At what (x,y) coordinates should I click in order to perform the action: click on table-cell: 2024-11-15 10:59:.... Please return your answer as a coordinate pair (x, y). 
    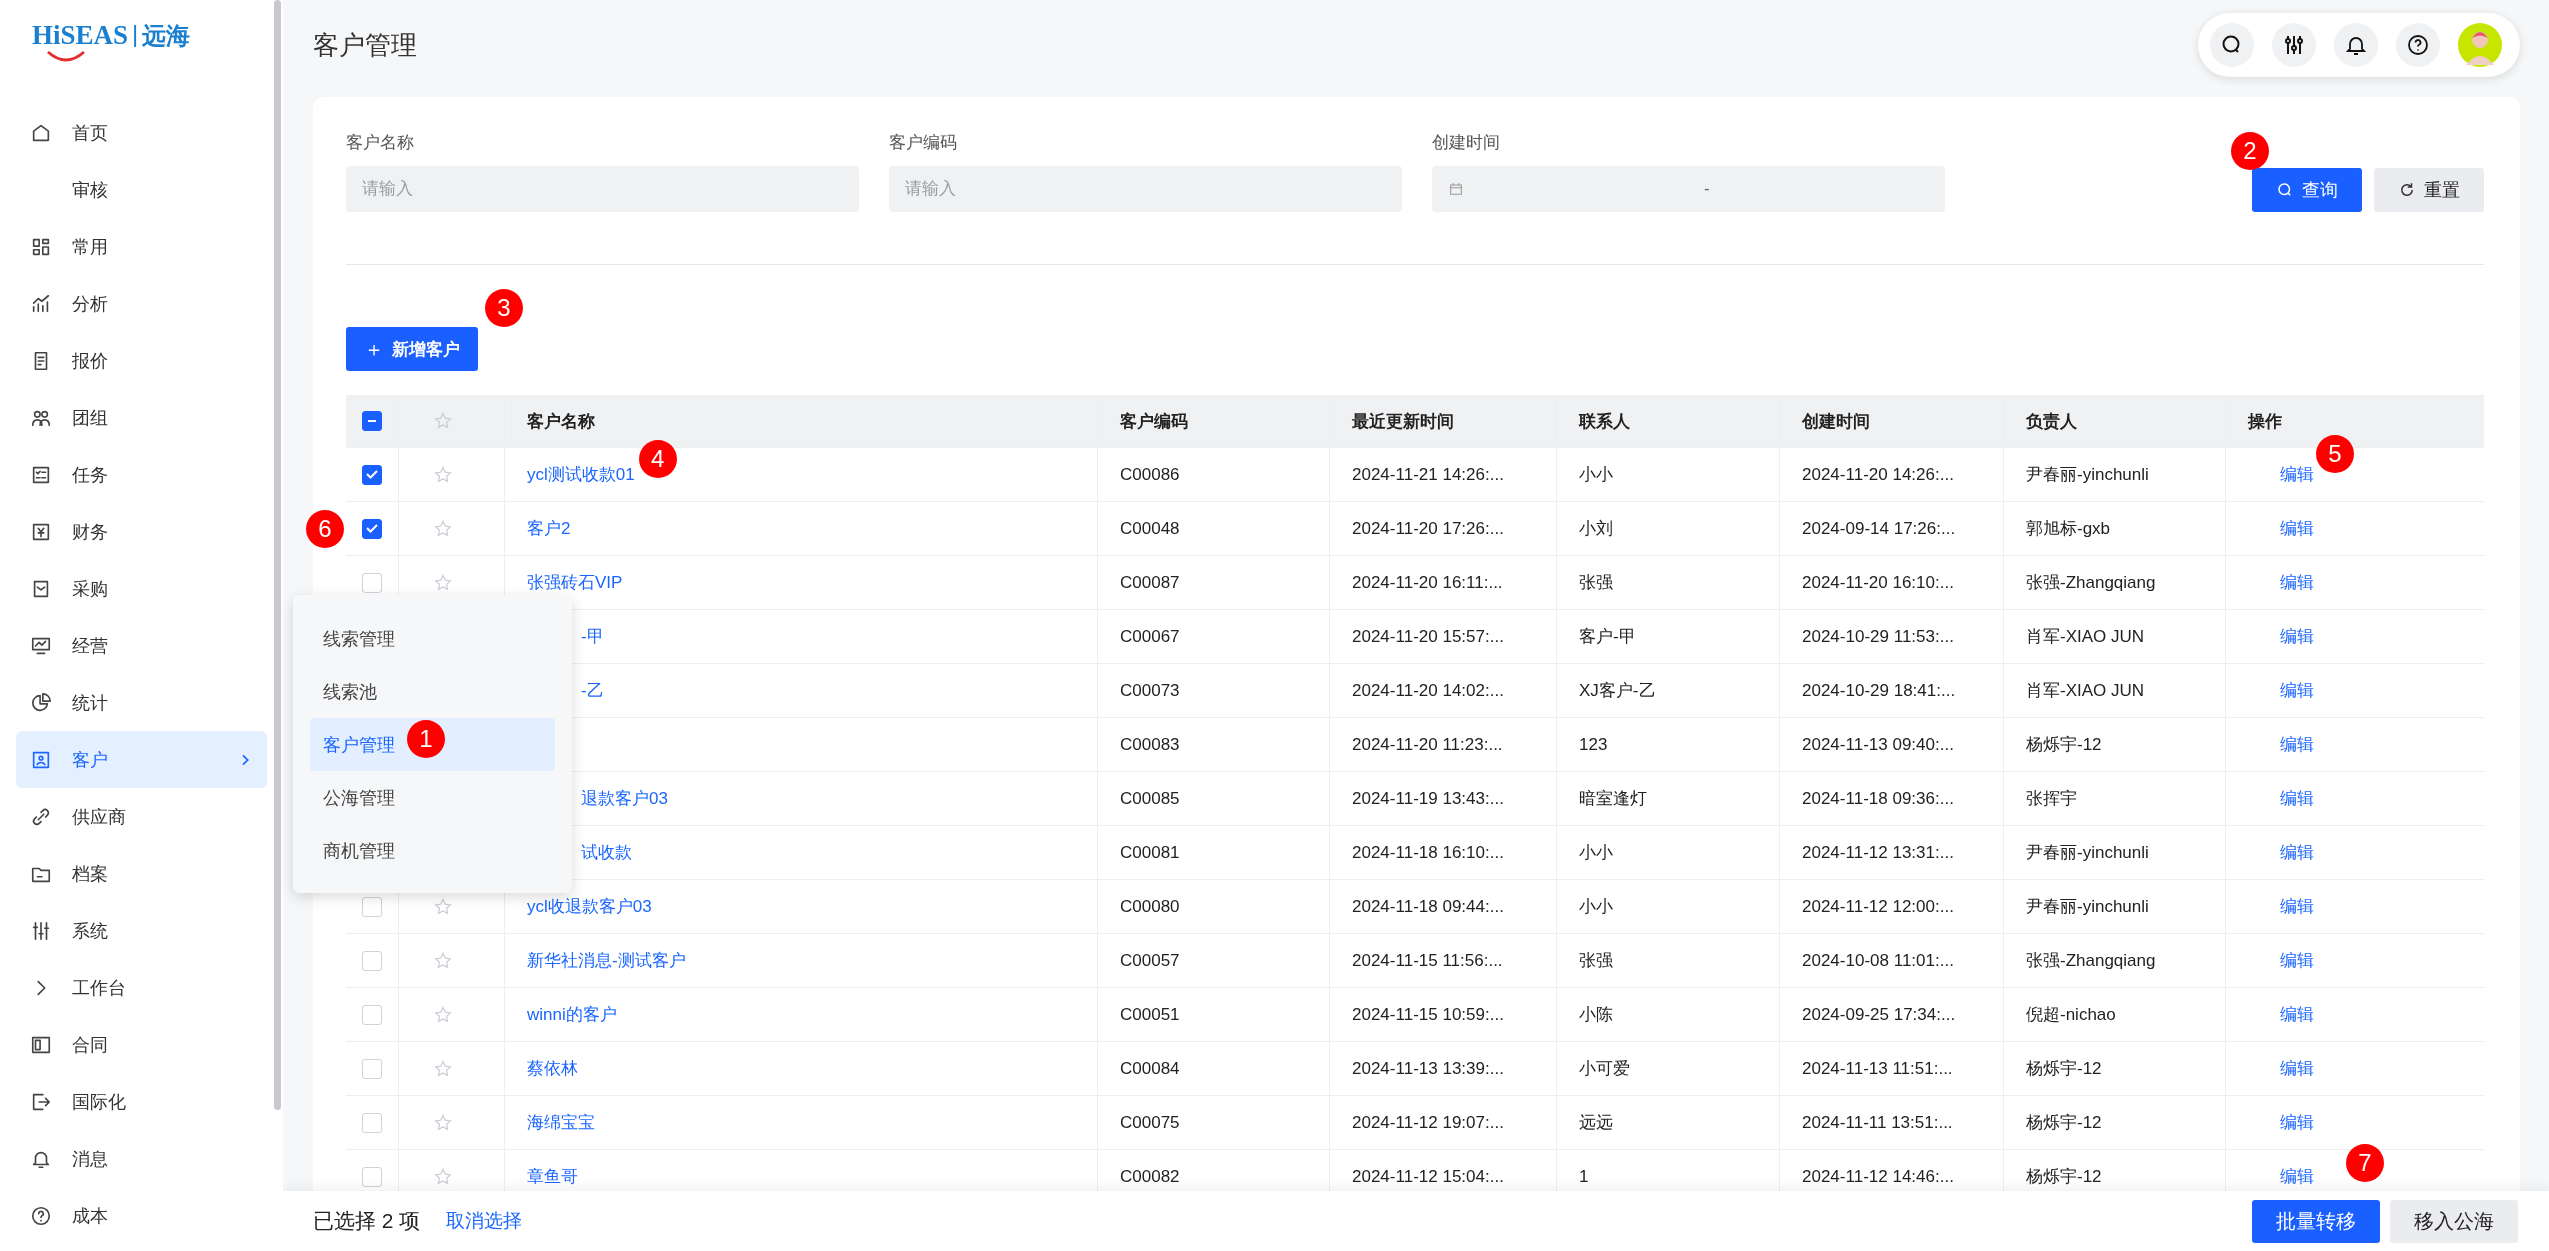
    Looking at the image, I should click on (1428, 1014).